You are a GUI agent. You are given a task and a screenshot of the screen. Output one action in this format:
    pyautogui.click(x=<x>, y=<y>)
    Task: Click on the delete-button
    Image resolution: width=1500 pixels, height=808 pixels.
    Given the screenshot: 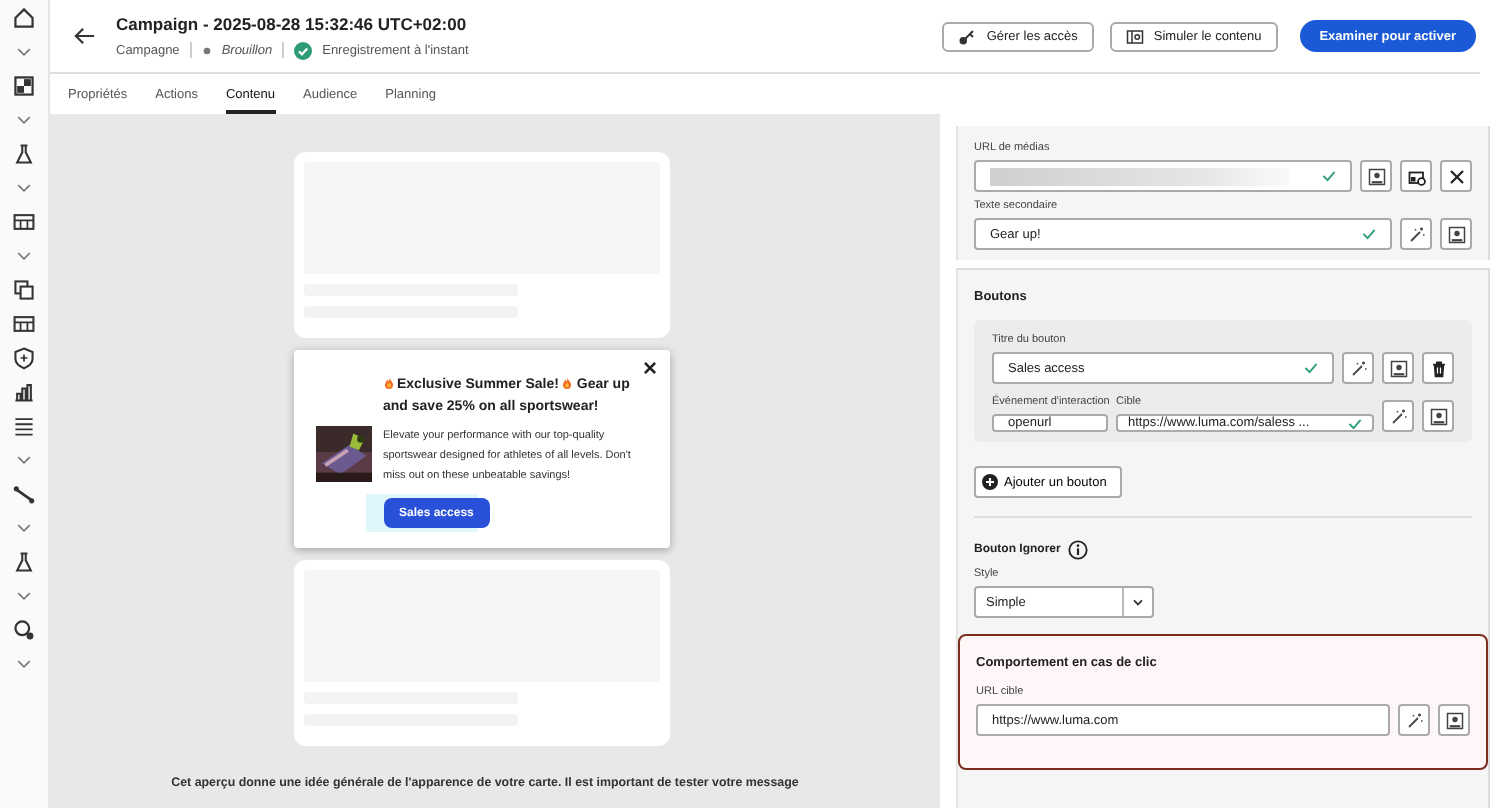 What is the action you would take?
    pyautogui.click(x=1438, y=368)
    